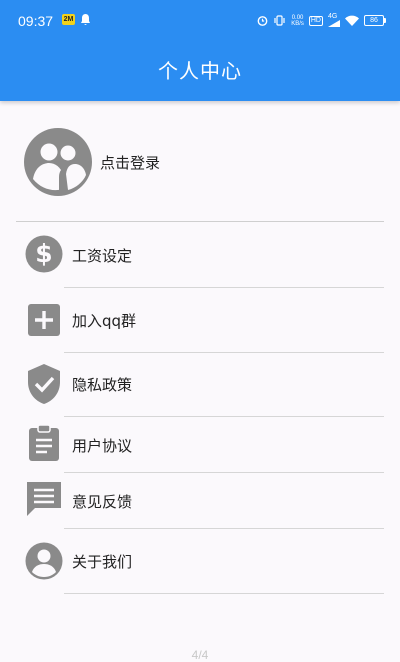  I want to click on menu-label-feedback: 意见反馈, so click(102, 502).